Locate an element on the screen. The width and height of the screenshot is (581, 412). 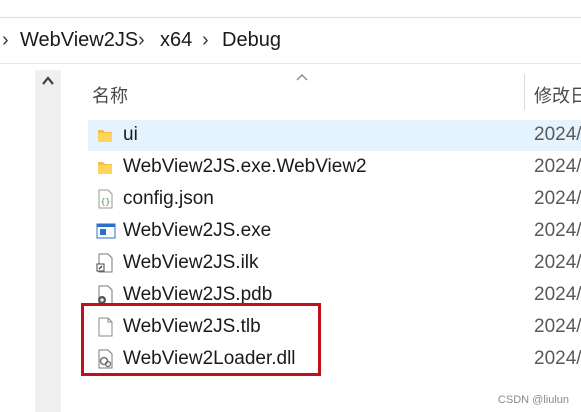
pdb-file-icon is located at coordinates (105, 295).